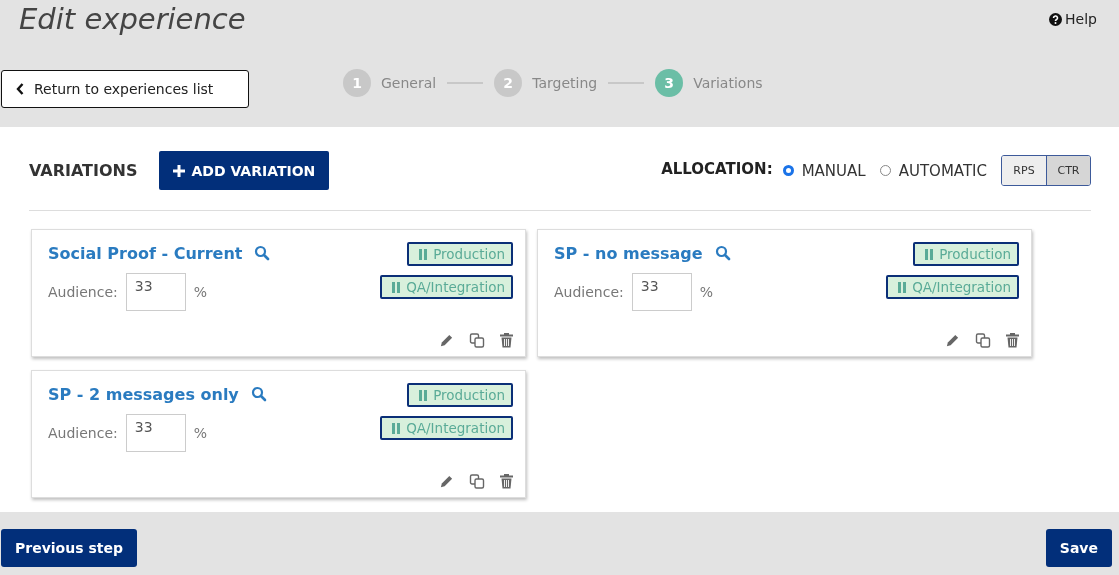 This screenshot has width=1119, height=575. I want to click on previous-step-button: Previous step, so click(69, 548).